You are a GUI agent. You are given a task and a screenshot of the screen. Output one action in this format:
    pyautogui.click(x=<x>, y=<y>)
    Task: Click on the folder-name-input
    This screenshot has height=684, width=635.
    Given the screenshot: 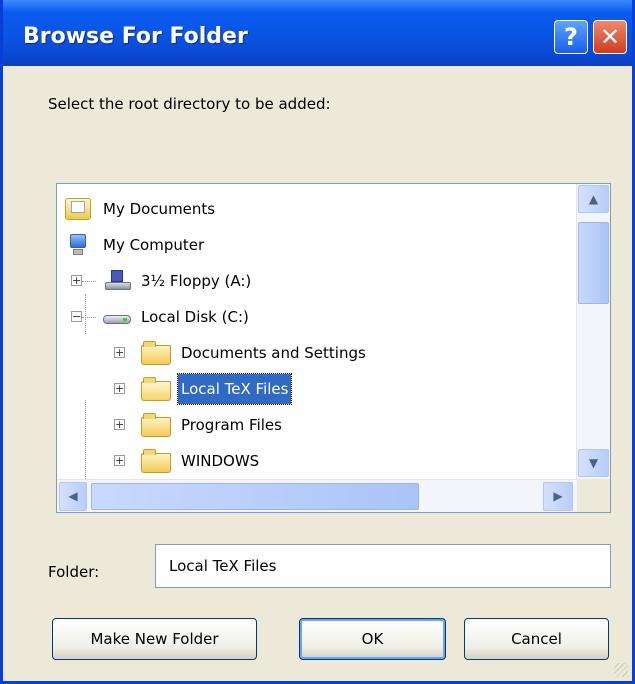 What is the action you would take?
    pyautogui.click(x=383, y=566)
    